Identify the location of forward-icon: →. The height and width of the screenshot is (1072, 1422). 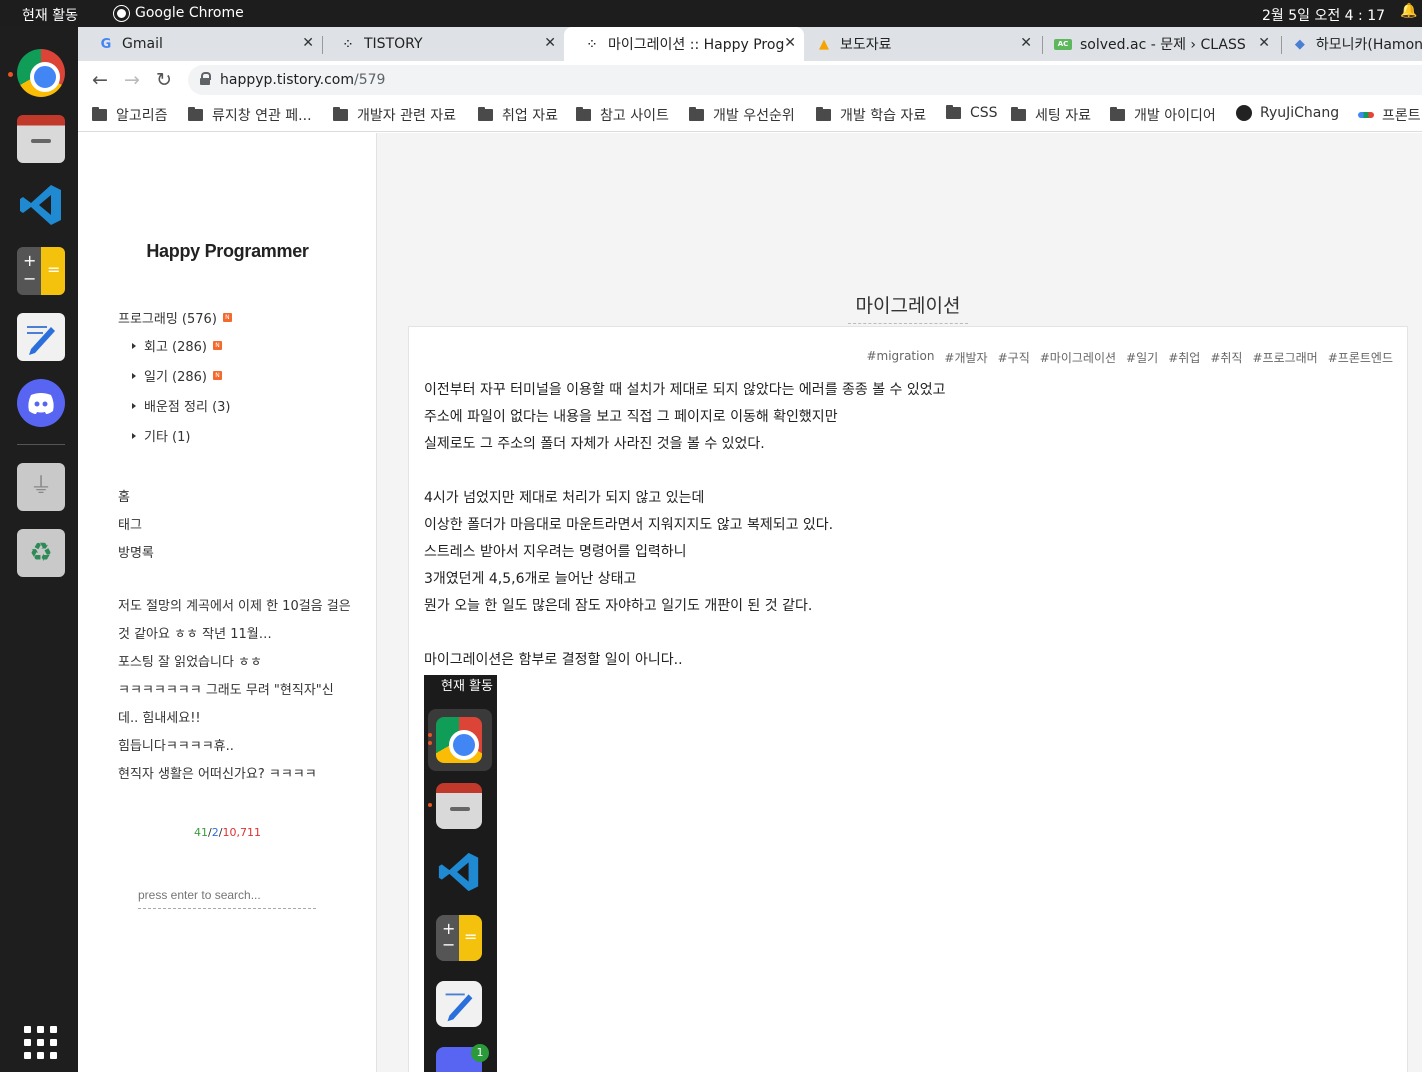
(132, 80).